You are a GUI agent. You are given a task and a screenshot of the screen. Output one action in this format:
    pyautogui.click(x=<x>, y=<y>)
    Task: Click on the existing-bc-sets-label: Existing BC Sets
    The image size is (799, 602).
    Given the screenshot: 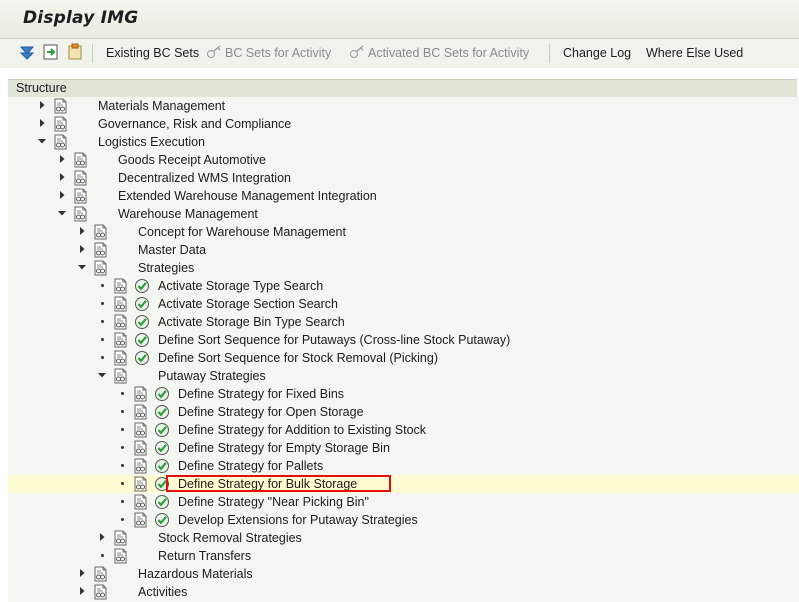 What is the action you would take?
    pyautogui.click(x=153, y=53)
    